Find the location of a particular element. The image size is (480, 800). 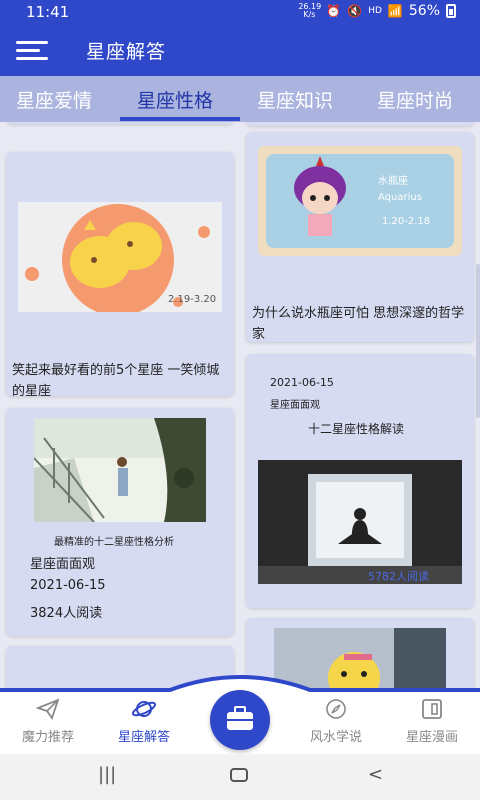

thumb-sign-en: Aquarius is located at coordinates (400, 197).